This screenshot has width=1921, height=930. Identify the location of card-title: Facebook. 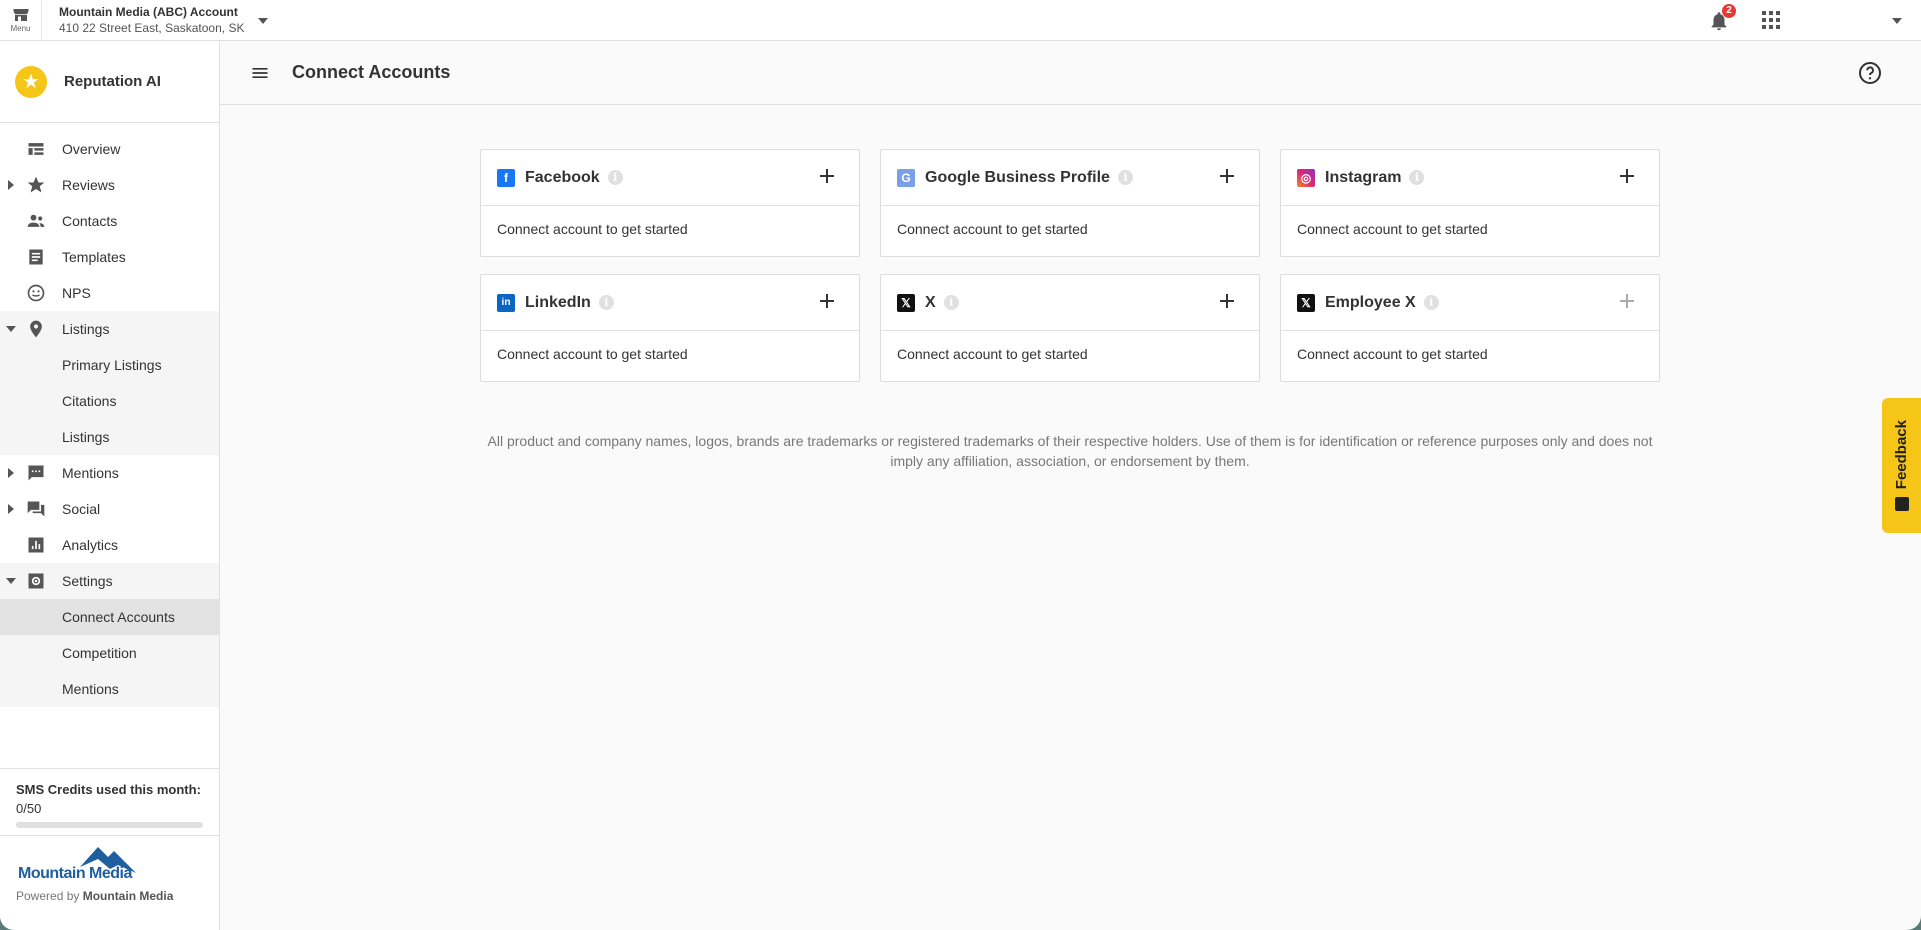
(562, 177).